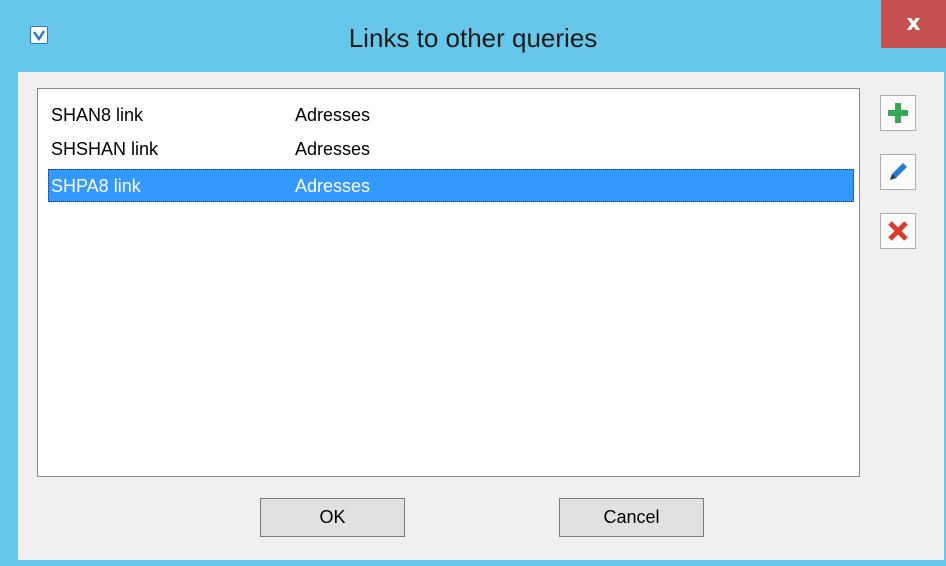 The image size is (946, 566). I want to click on link-name: SHSHAN link, so click(105, 149).